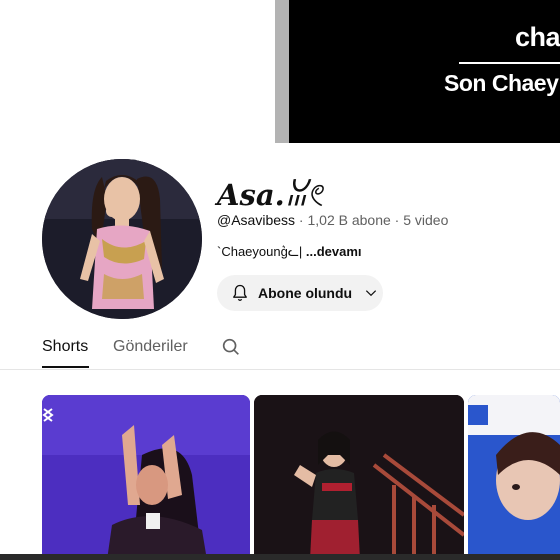 The height and width of the screenshot is (560, 560). I want to click on video-count: 5 video, so click(426, 220).